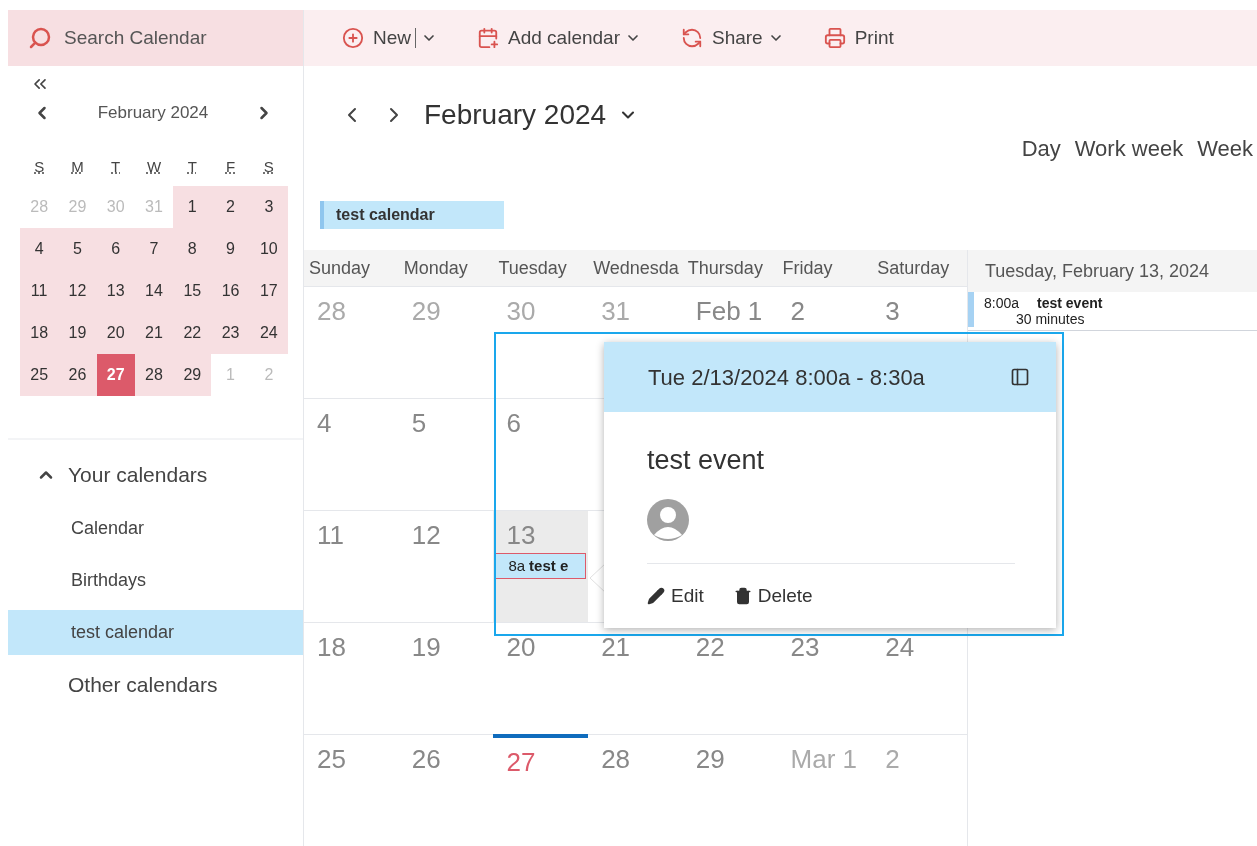  I want to click on day-number: 13, so click(521, 535).